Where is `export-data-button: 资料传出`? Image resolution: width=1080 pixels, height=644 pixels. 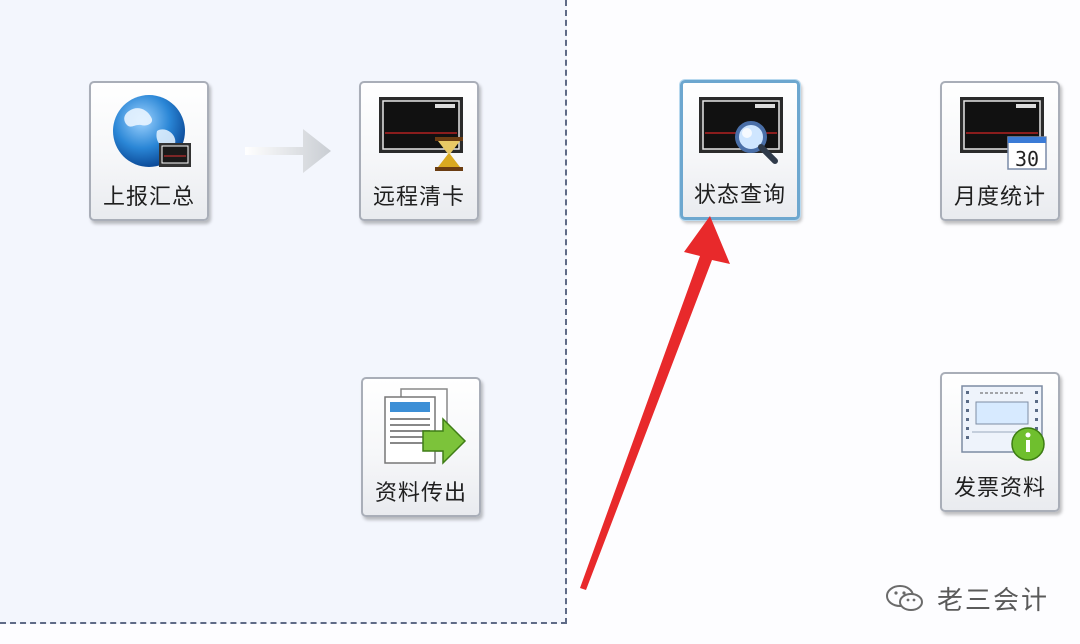 export-data-button: 资料传出 is located at coordinates (421, 447).